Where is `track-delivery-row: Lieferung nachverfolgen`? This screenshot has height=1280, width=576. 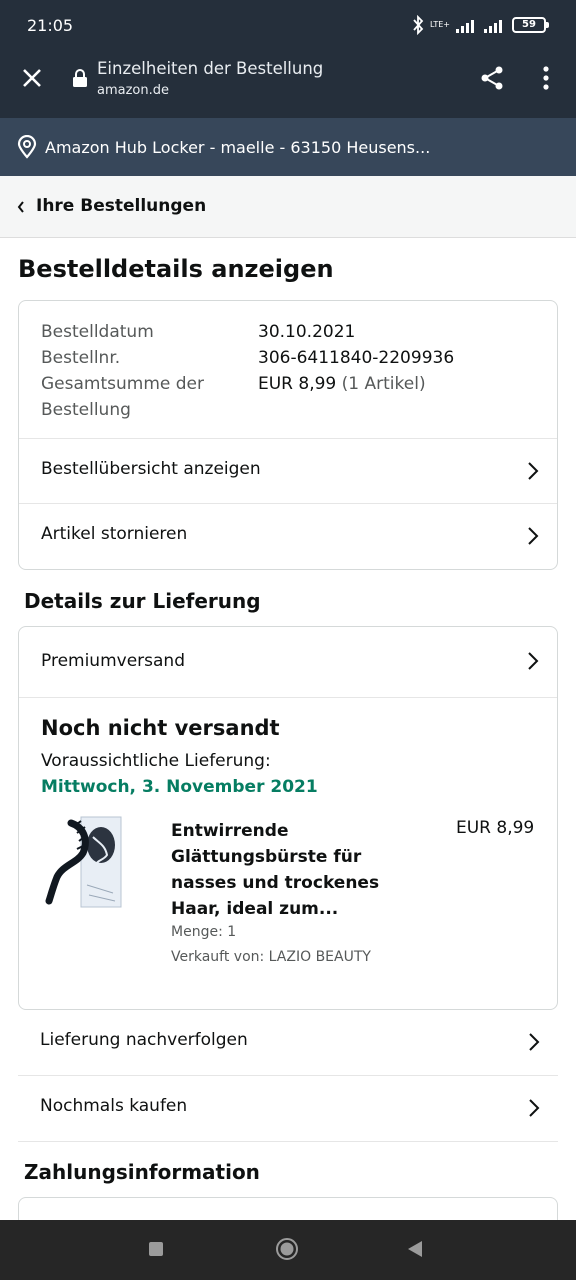
track-delivery-row: Lieferung nachverfolgen is located at coordinates (288, 1043).